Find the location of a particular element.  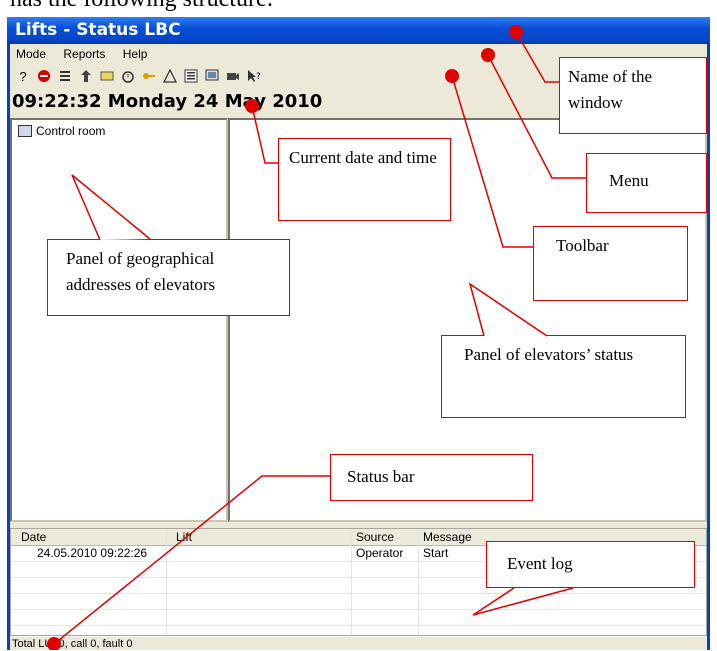

col-source: Source is located at coordinates (375, 537).